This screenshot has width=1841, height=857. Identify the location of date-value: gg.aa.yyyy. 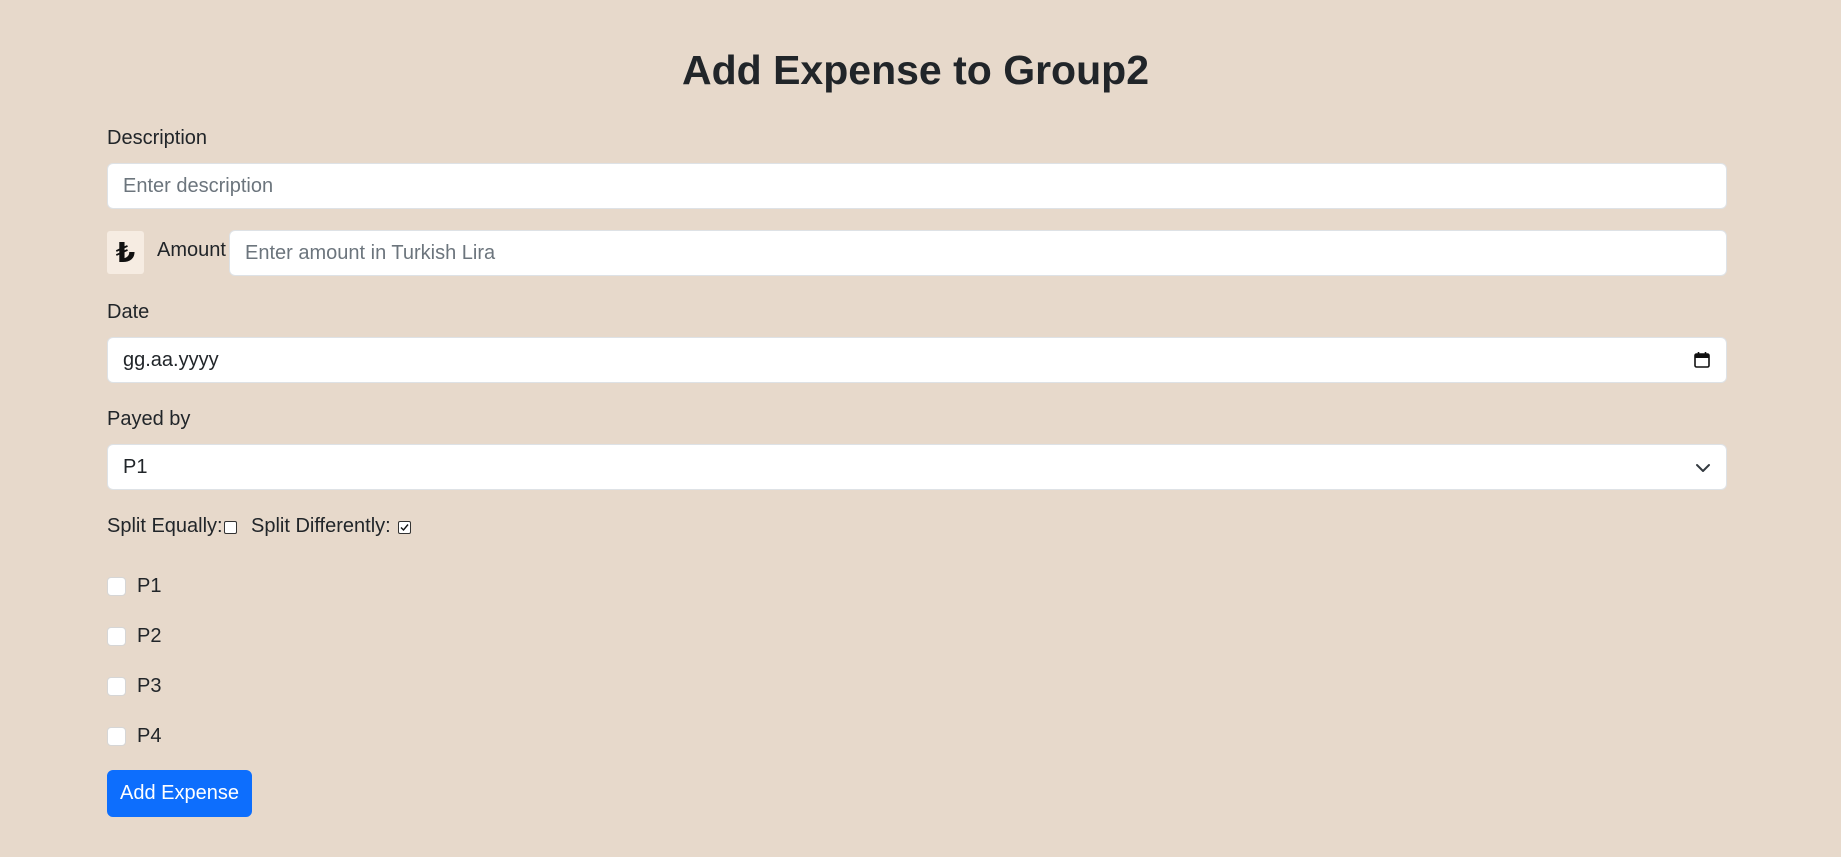
(171, 359).